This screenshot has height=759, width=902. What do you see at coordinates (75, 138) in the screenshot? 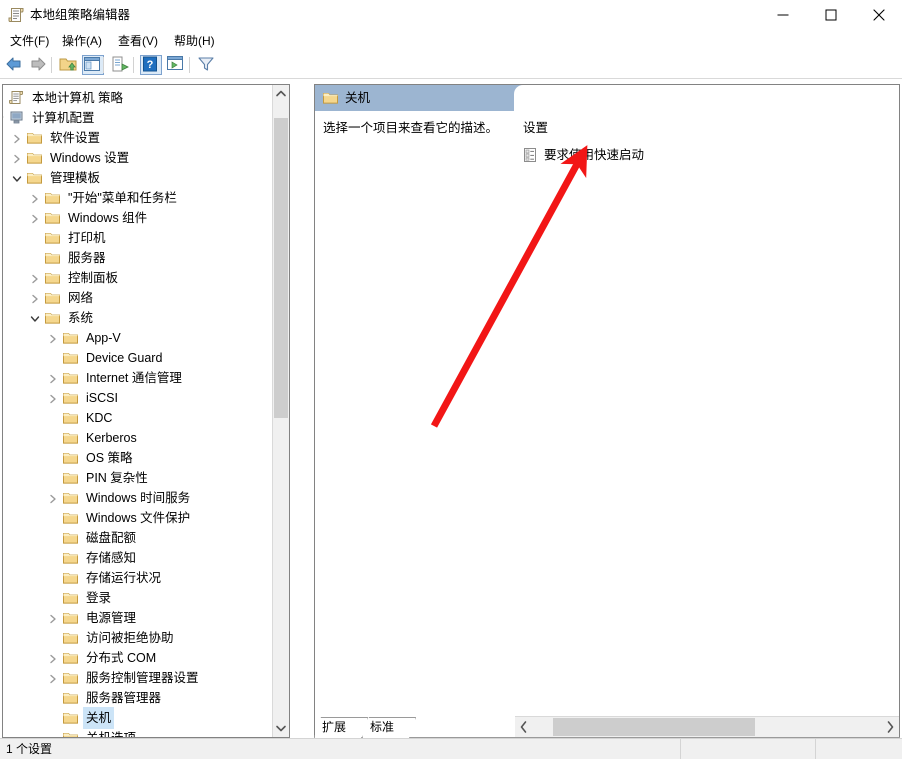
I see `tree-item-label: 软件设置` at bounding box center [75, 138].